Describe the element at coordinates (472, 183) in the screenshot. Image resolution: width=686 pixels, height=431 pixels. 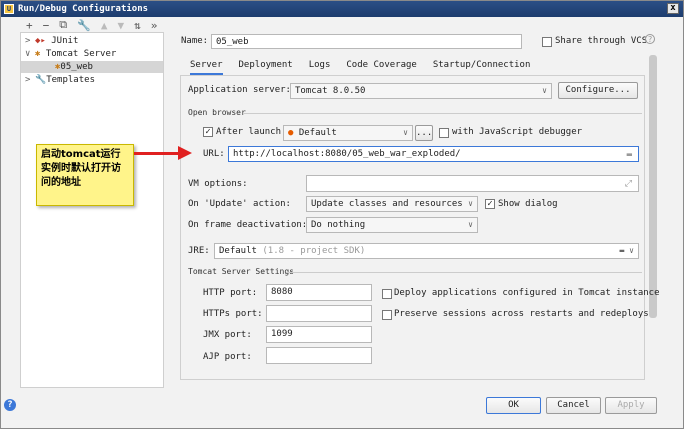
I see `vm-options-field: ⤢` at that location.